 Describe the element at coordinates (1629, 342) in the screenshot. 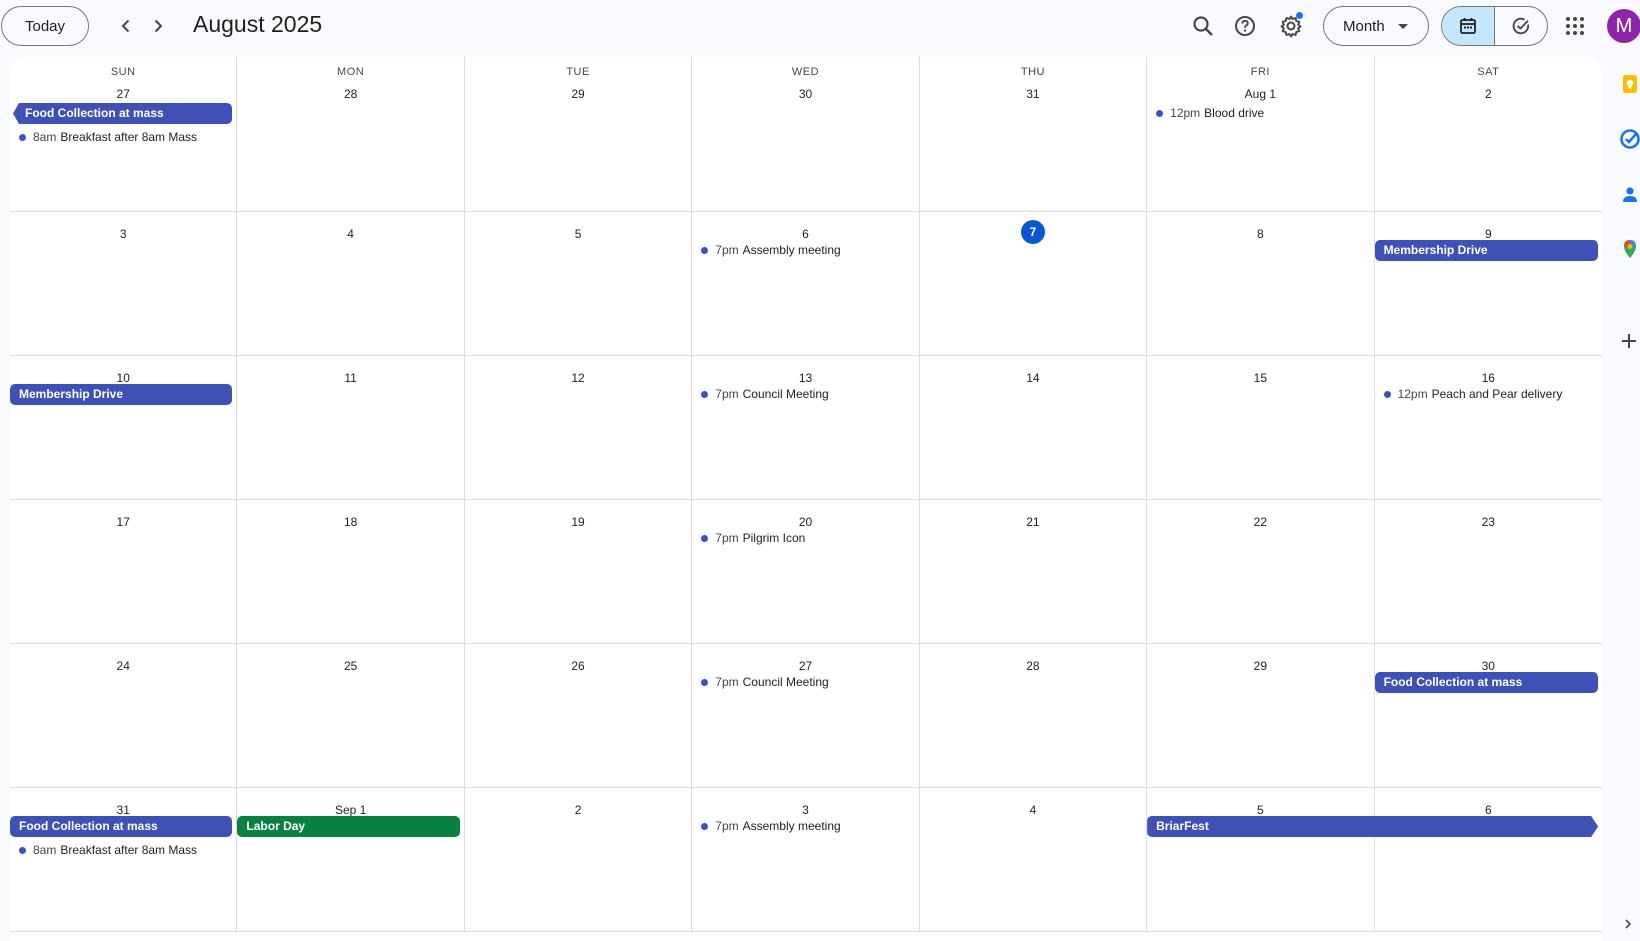

I see `add-addon-button` at that location.